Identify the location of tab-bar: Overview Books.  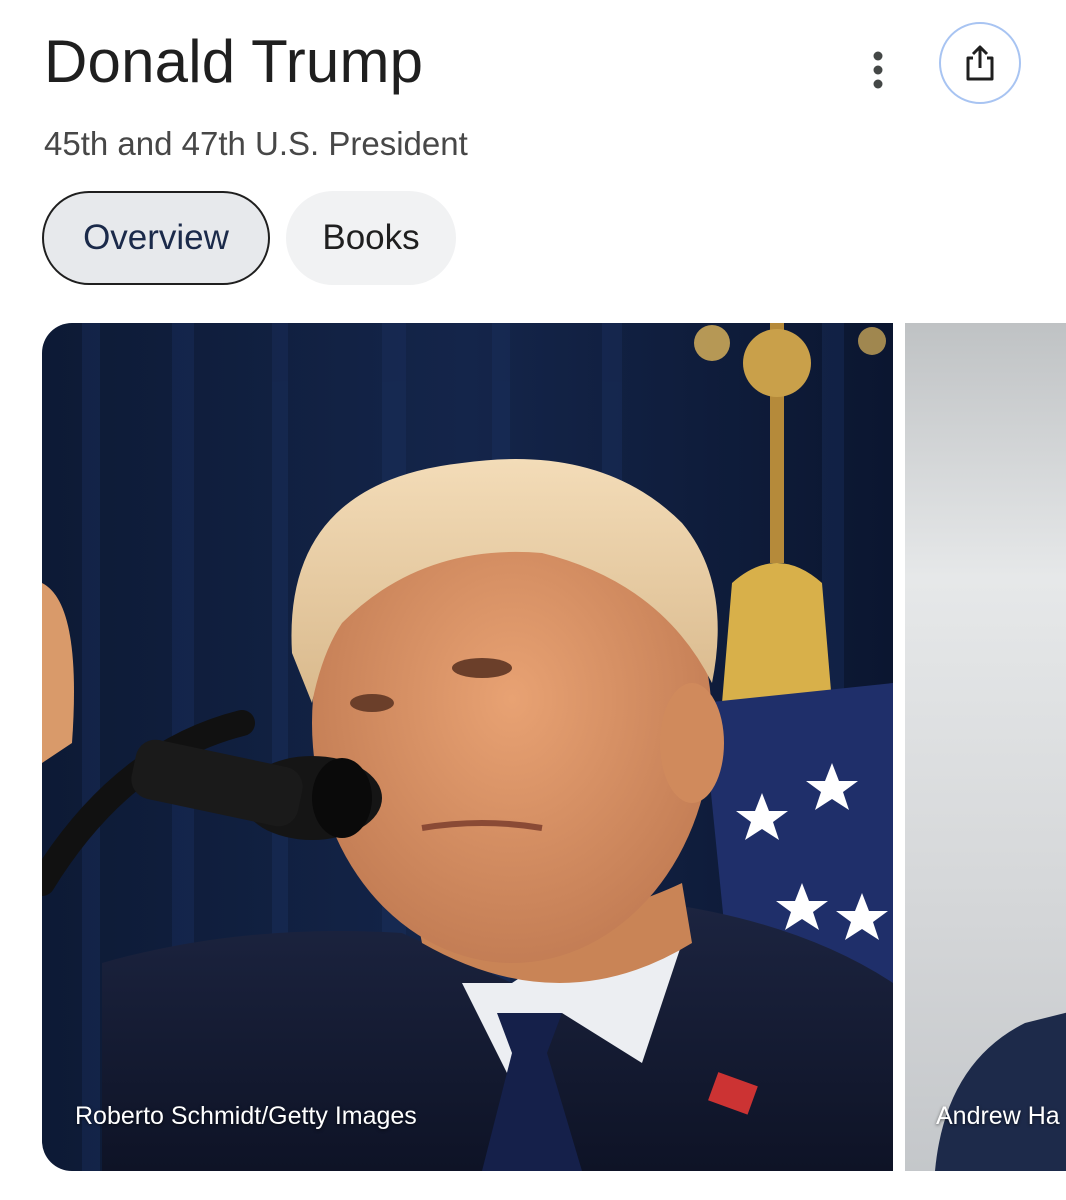
(249, 238).